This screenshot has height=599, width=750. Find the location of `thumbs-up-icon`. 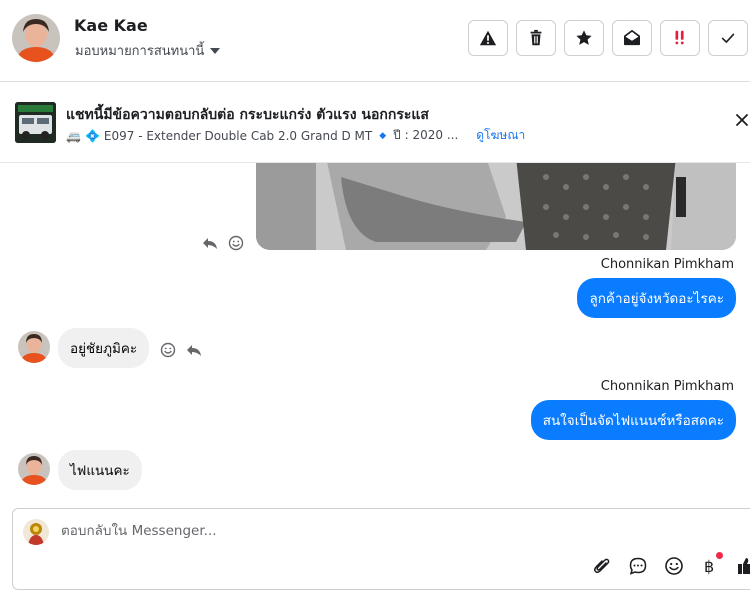

thumbs-up-icon is located at coordinates (744, 566).